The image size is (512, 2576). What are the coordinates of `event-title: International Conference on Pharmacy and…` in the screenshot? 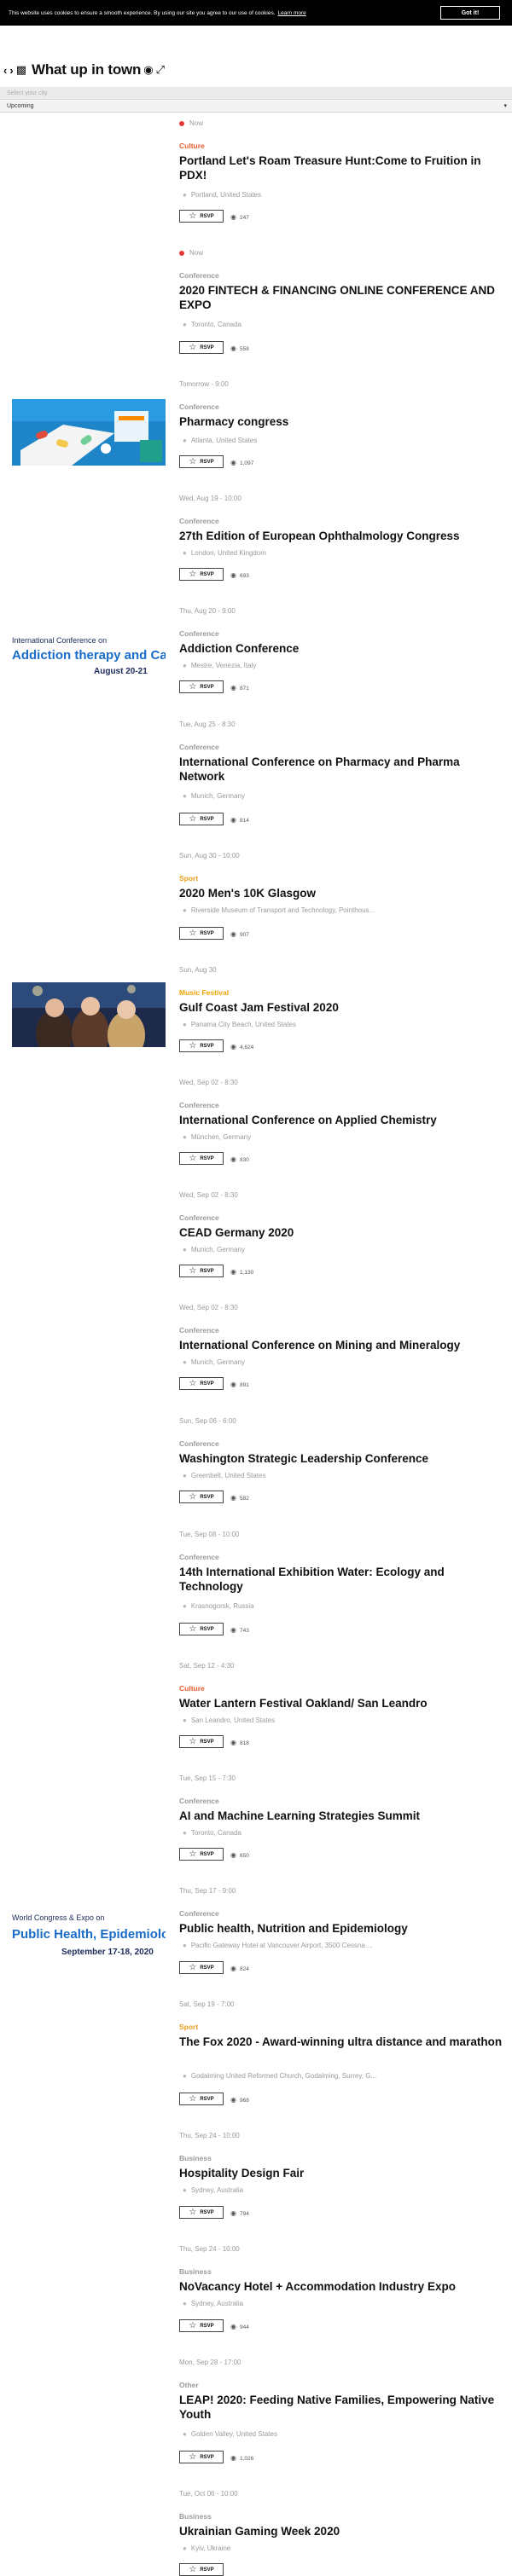 It's located at (343, 769).